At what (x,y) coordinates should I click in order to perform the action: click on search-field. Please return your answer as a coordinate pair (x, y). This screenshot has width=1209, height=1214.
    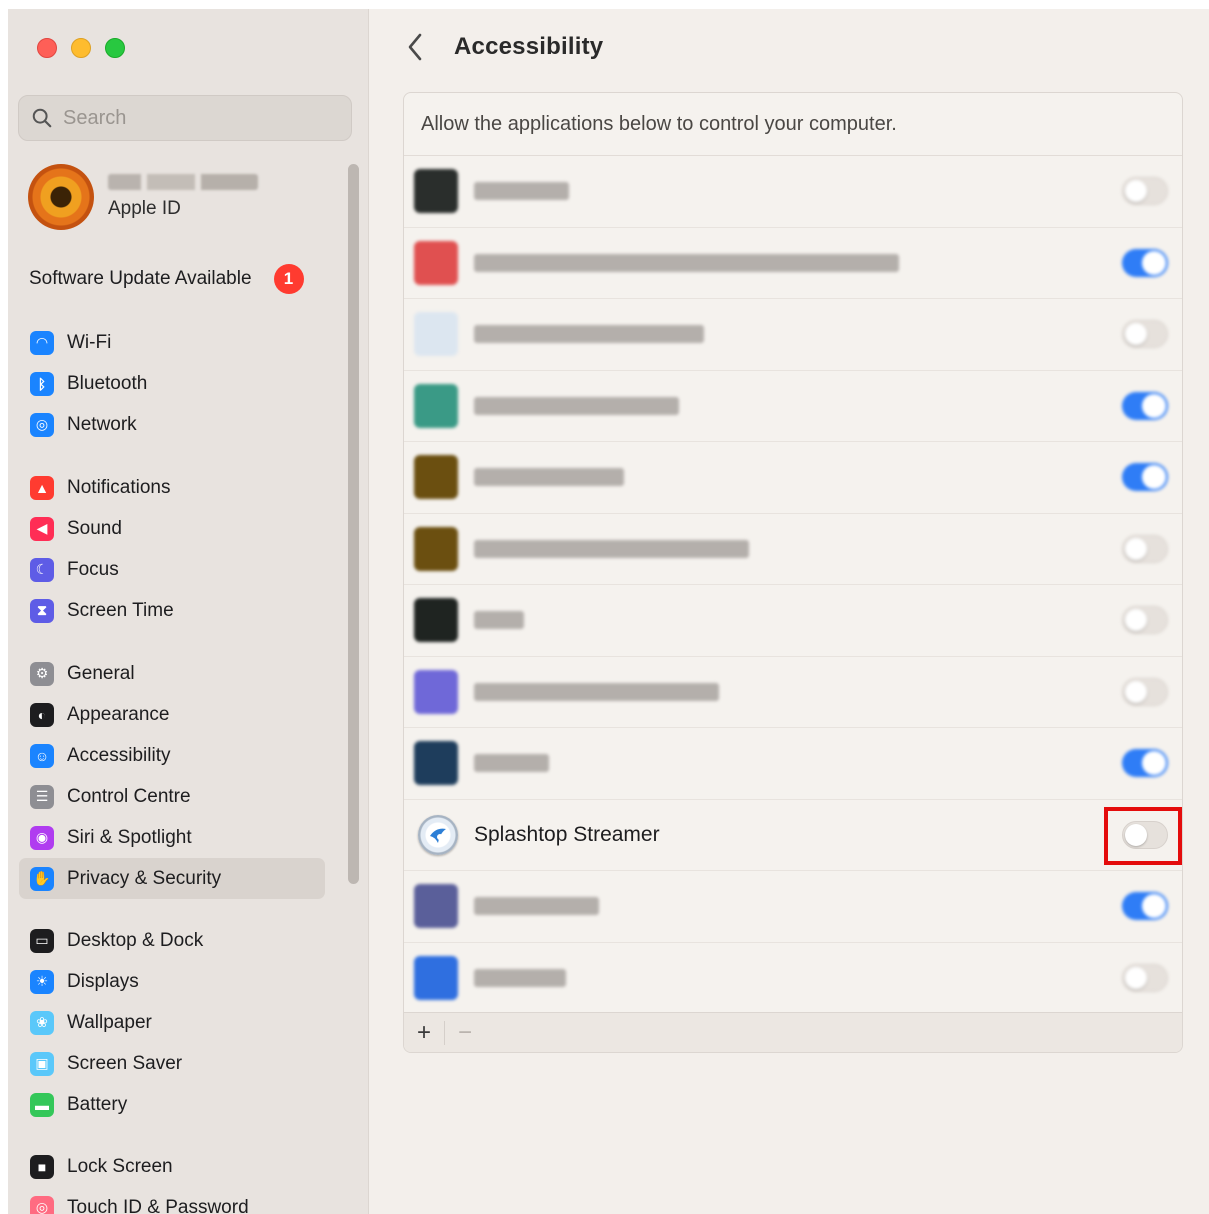
    Looking at the image, I should click on (185, 118).